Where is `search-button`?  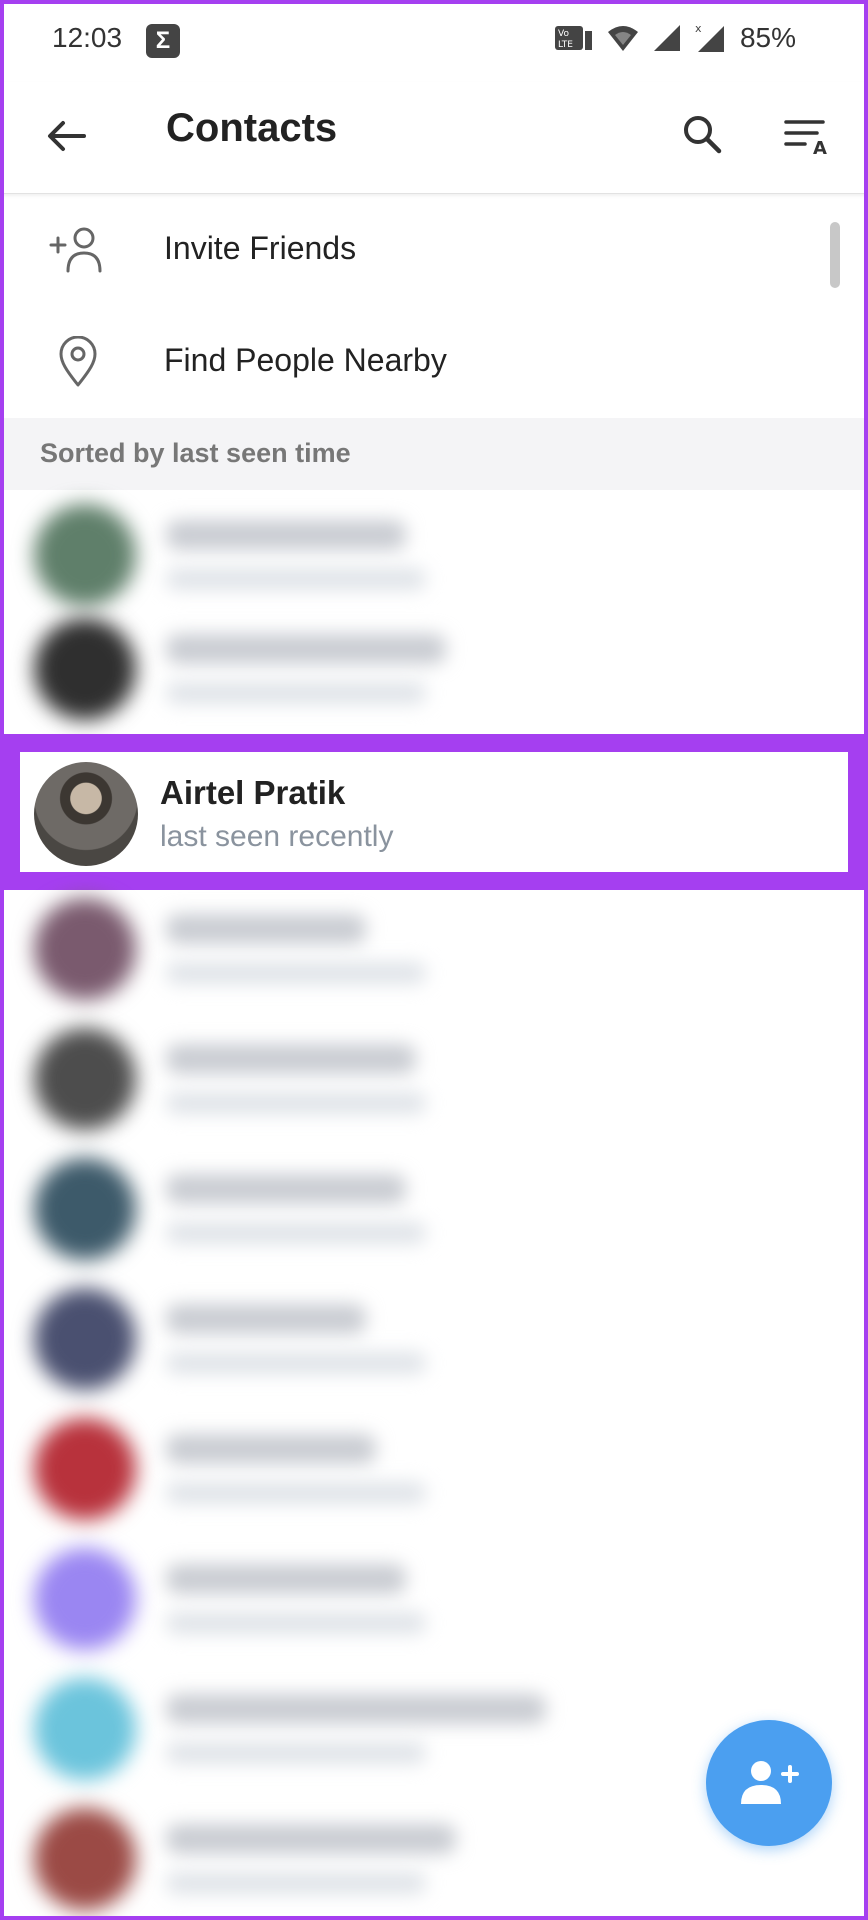
search-button is located at coordinates (702, 134).